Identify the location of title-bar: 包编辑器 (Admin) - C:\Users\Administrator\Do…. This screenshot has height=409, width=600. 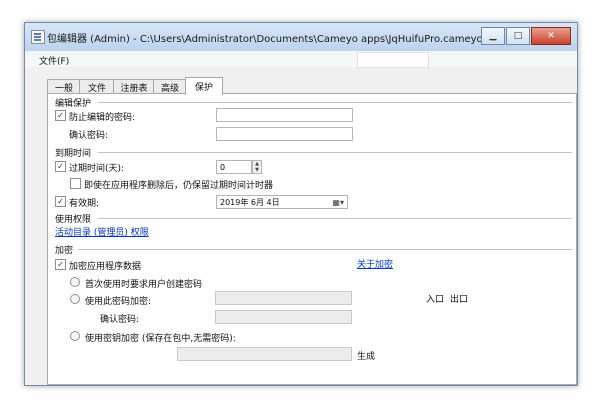
(301, 37).